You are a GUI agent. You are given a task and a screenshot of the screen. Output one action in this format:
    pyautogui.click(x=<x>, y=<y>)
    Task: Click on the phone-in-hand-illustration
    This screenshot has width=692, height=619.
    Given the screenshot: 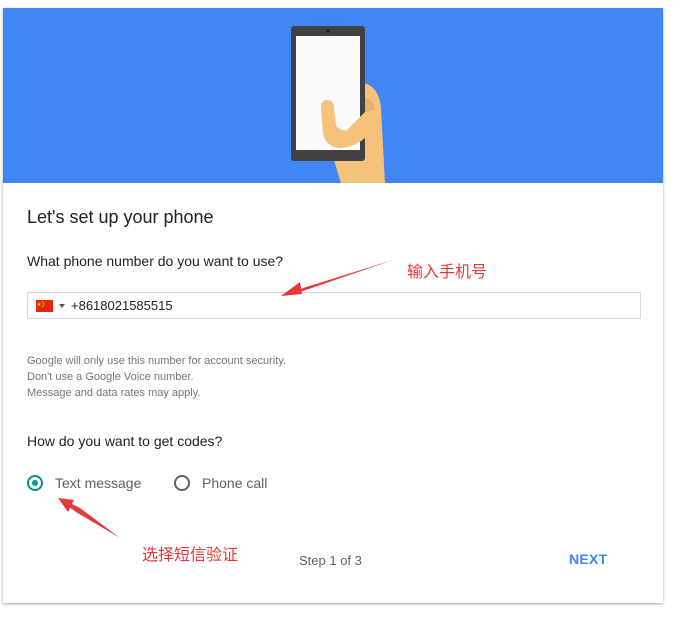 What is the action you would take?
    pyautogui.click(x=338, y=104)
    